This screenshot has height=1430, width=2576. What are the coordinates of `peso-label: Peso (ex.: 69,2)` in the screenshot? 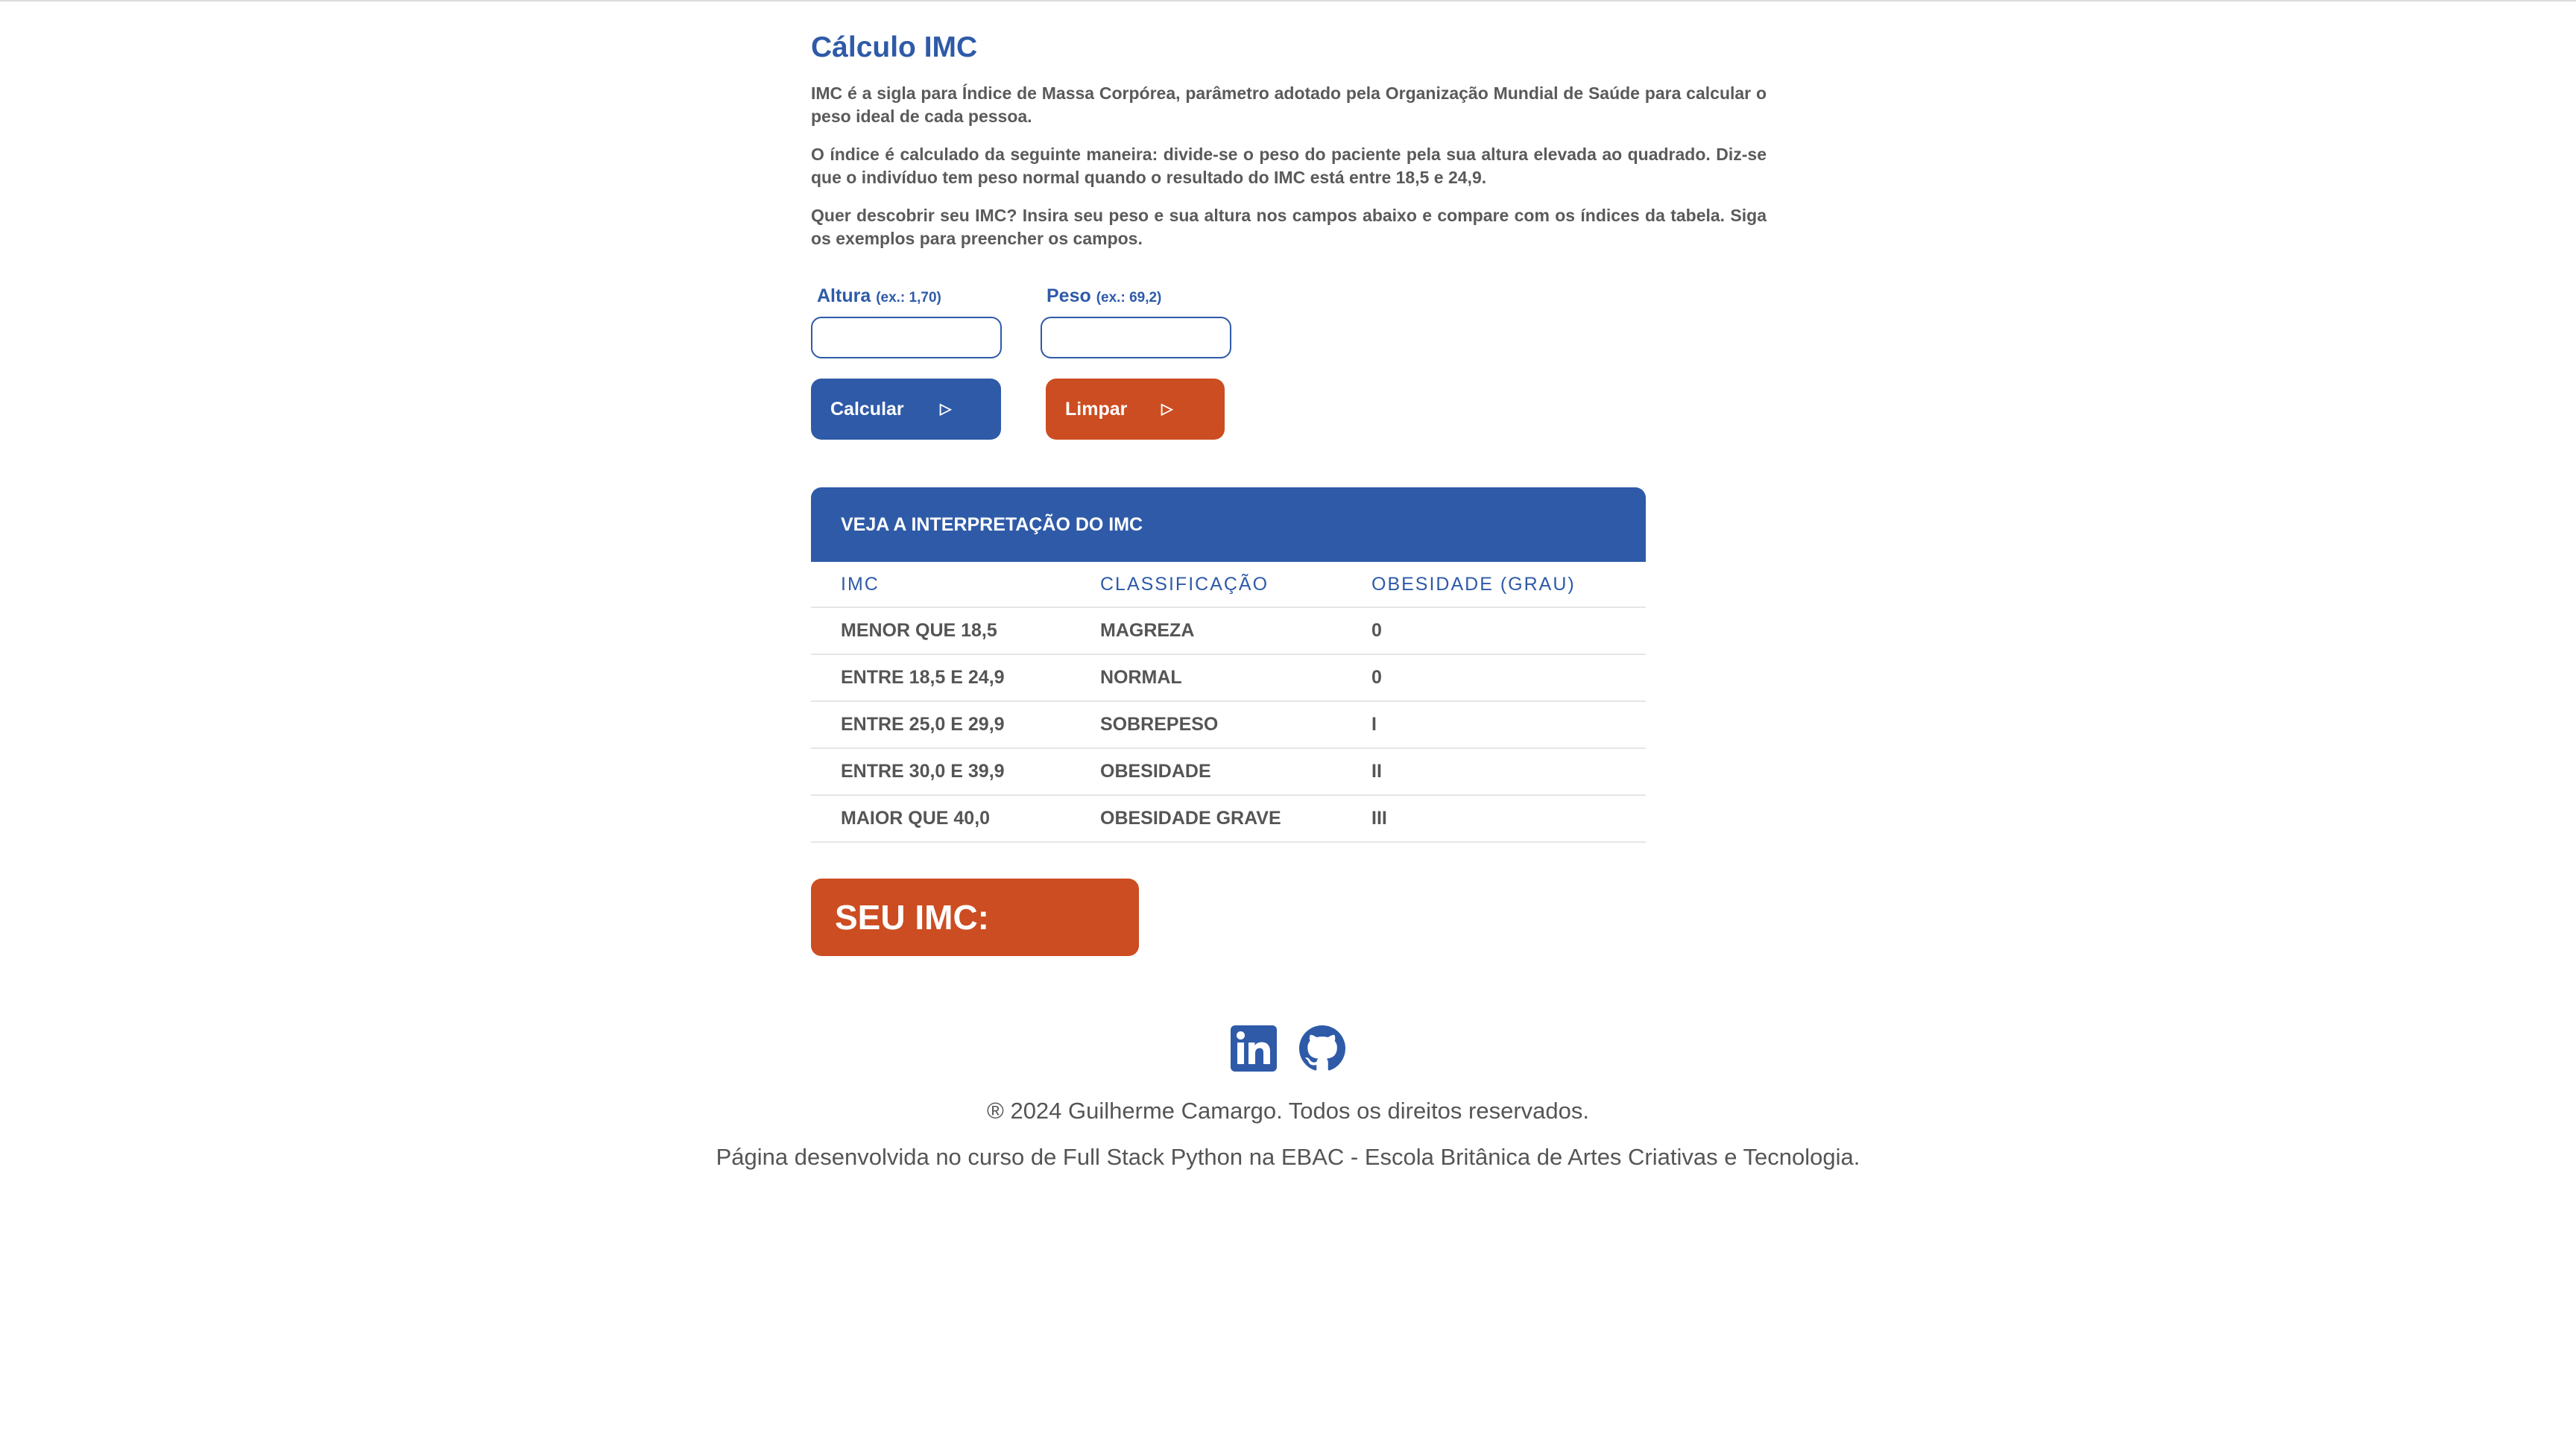 It's located at (1138, 297).